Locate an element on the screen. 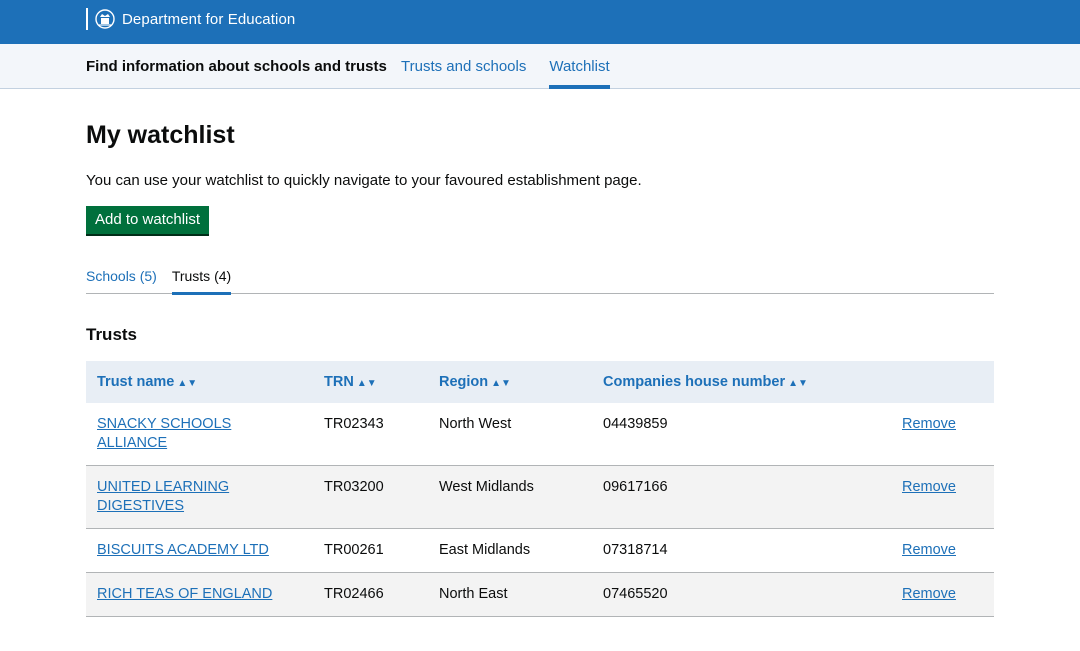 Image resolution: width=1080 pixels, height=651 pixels. companies-house-number-cell: 04439859 is located at coordinates (741, 434).